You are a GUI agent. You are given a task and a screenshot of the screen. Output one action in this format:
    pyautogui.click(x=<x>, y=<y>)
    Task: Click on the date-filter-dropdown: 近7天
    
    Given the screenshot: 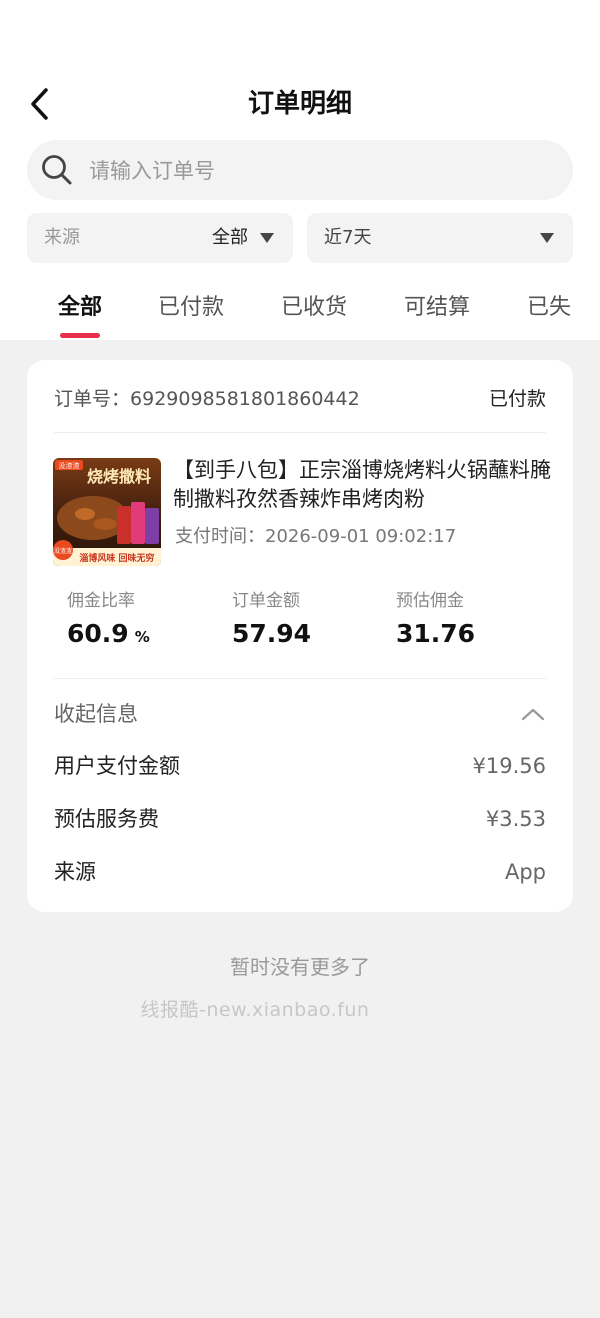 What is the action you would take?
    pyautogui.click(x=440, y=238)
    